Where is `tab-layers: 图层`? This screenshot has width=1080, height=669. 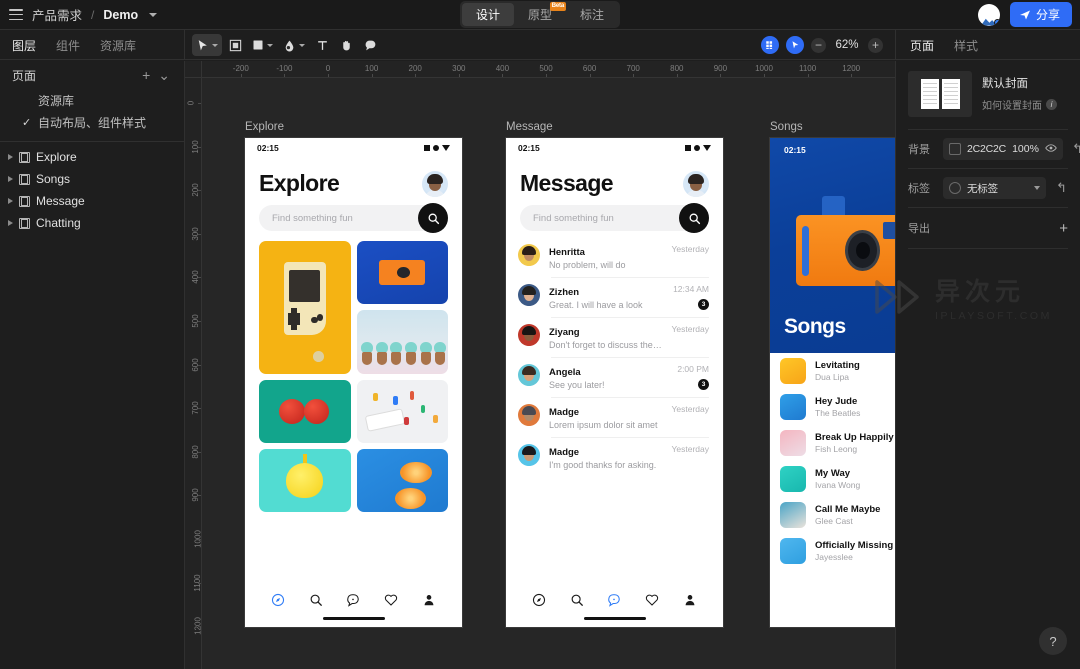
tab-layers: 图层 is located at coordinates (24, 45).